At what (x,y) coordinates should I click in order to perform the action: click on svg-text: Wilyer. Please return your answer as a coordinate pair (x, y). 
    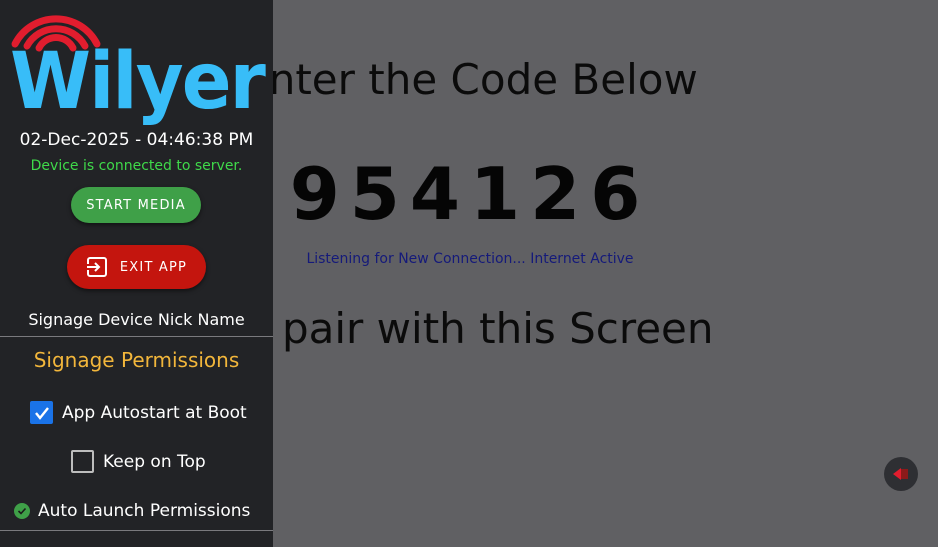
    Looking at the image, I should click on (138, 81).